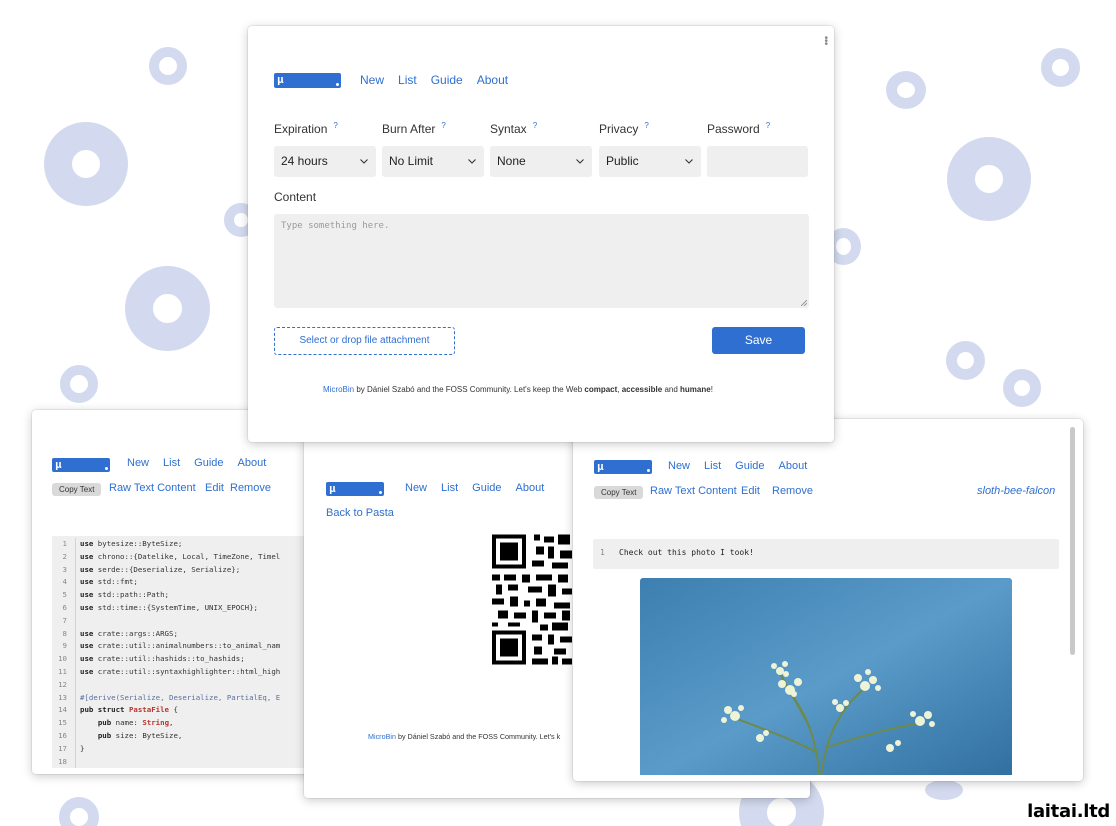 The image size is (1116, 826). Describe the element at coordinates (162, 659) in the screenshot. I see `code-text: use crate::util::hashids::to_hashids;` at that location.